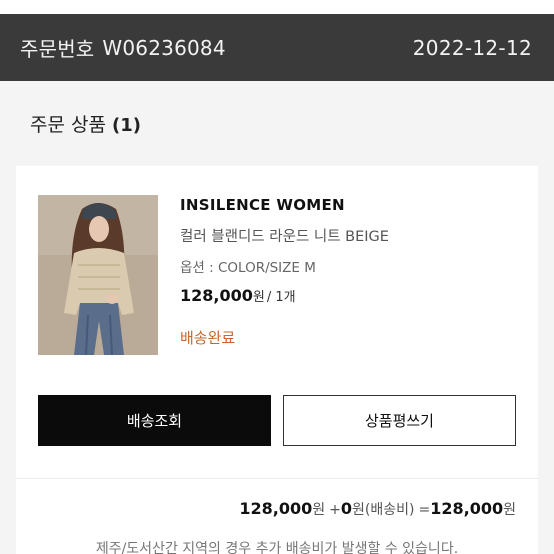  Describe the element at coordinates (57, 49) in the screenshot. I see `order-number-label: 주문번호` at that location.